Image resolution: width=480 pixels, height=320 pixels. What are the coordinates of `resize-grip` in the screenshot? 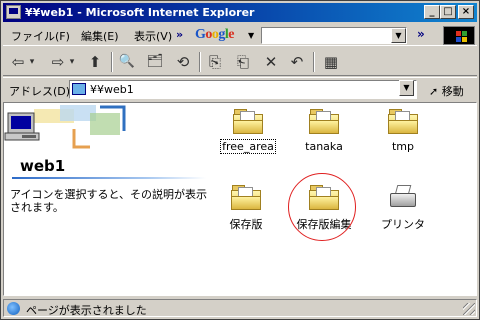 It's located at (469, 309).